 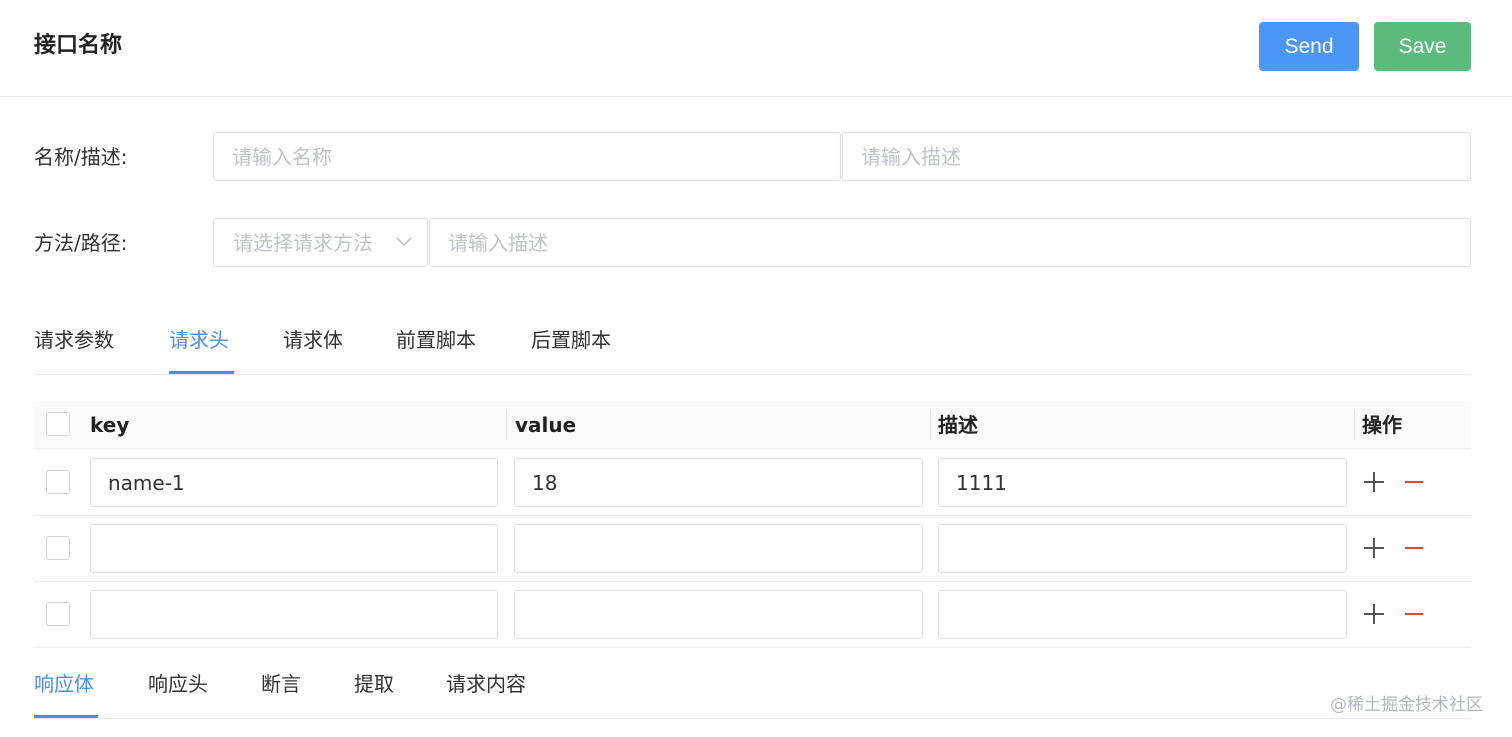 I want to click on tab-response-body: 响应体, so click(x=64, y=684).